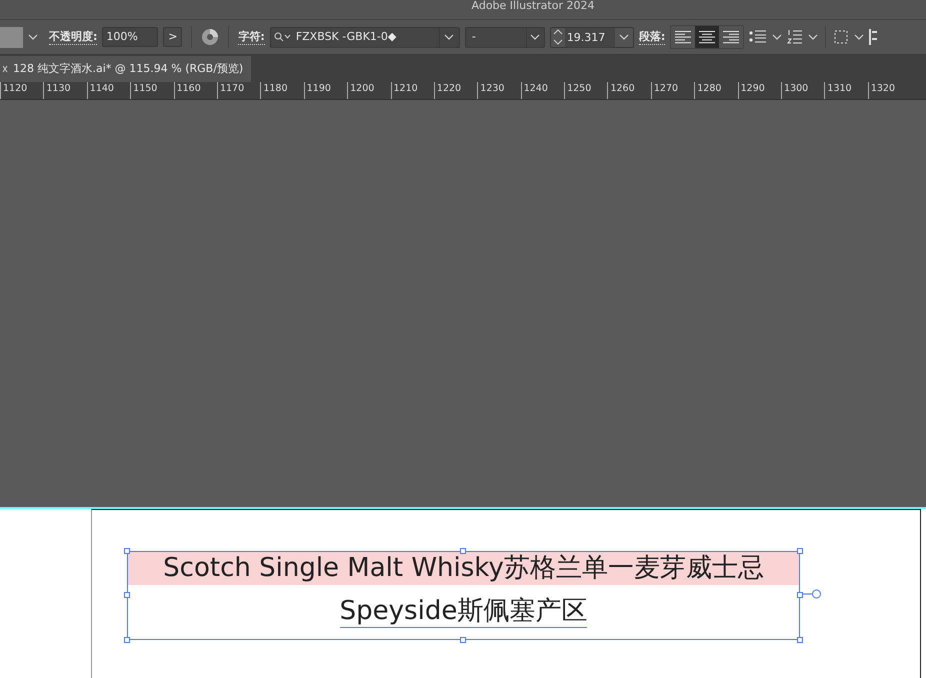 The height and width of the screenshot is (678, 926). Describe the element at coordinates (283, 37) in the screenshot. I see `search-icon` at that location.